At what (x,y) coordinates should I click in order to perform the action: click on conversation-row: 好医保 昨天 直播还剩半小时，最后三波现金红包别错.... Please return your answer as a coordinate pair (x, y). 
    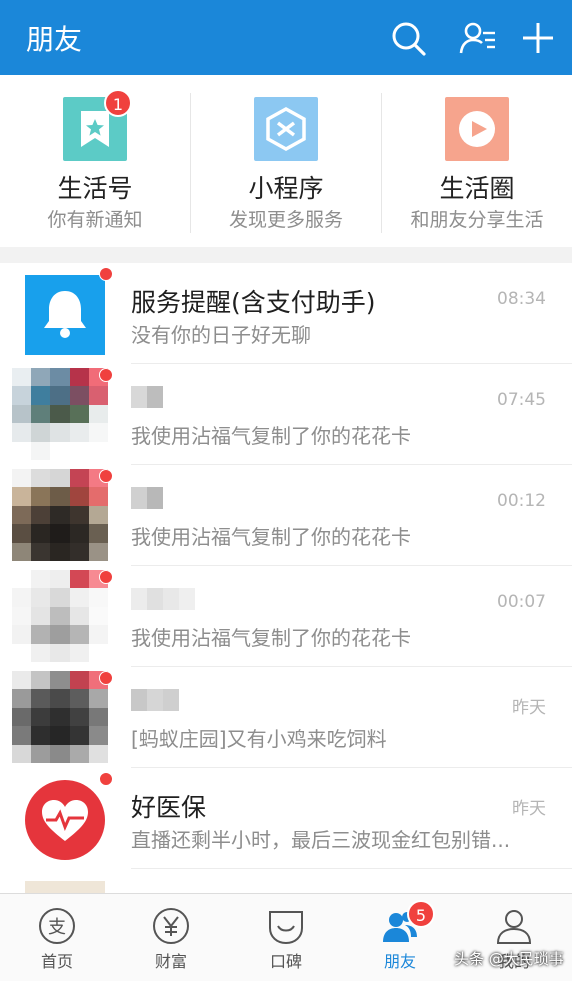
    Looking at the image, I should click on (286, 818).